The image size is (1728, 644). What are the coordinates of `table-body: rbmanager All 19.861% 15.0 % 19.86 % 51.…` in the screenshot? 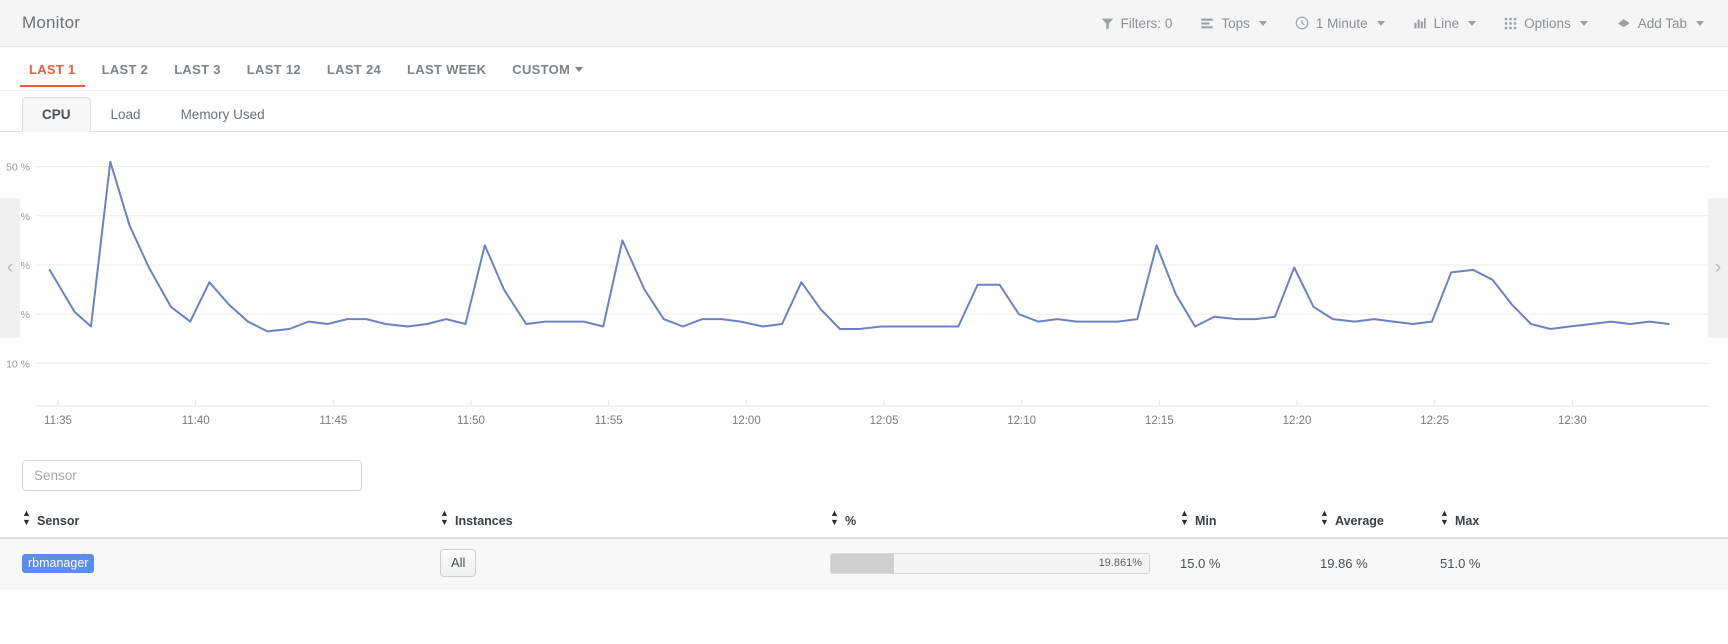 It's located at (864, 563).